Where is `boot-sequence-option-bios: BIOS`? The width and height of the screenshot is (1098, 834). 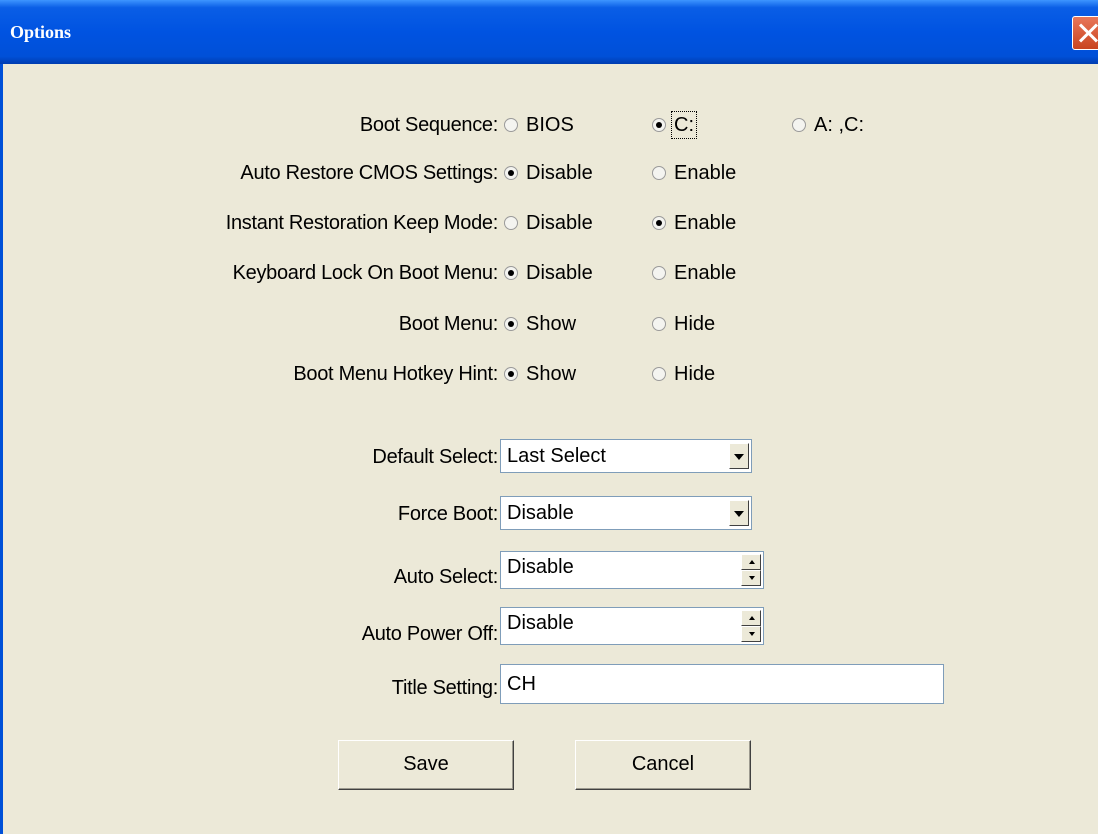 boot-sequence-option-bios: BIOS is located at coordinates (539, 125).